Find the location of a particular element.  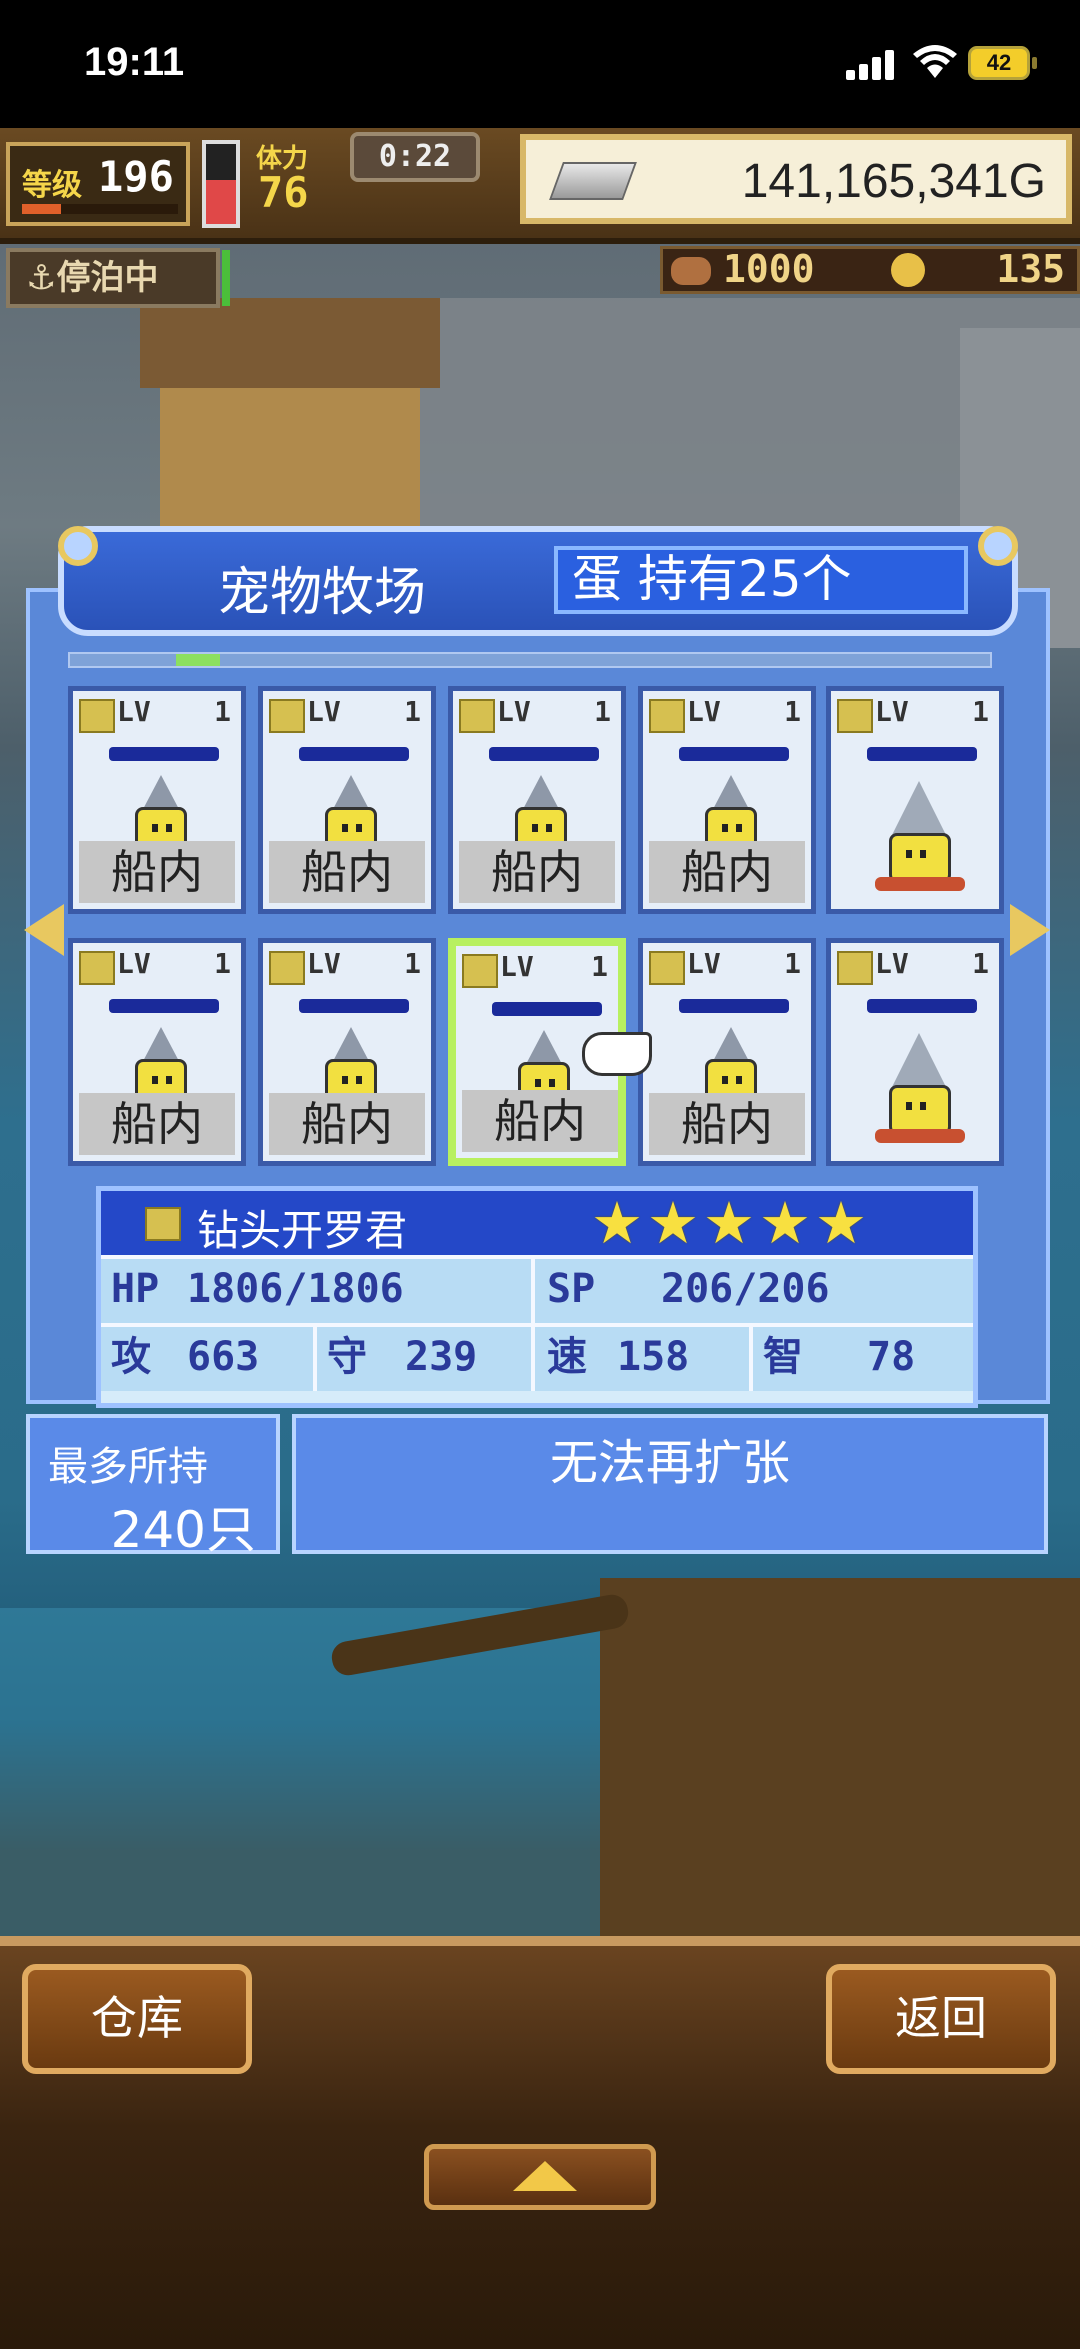

up-arrow-icon is located at coordinates (545, 2176).